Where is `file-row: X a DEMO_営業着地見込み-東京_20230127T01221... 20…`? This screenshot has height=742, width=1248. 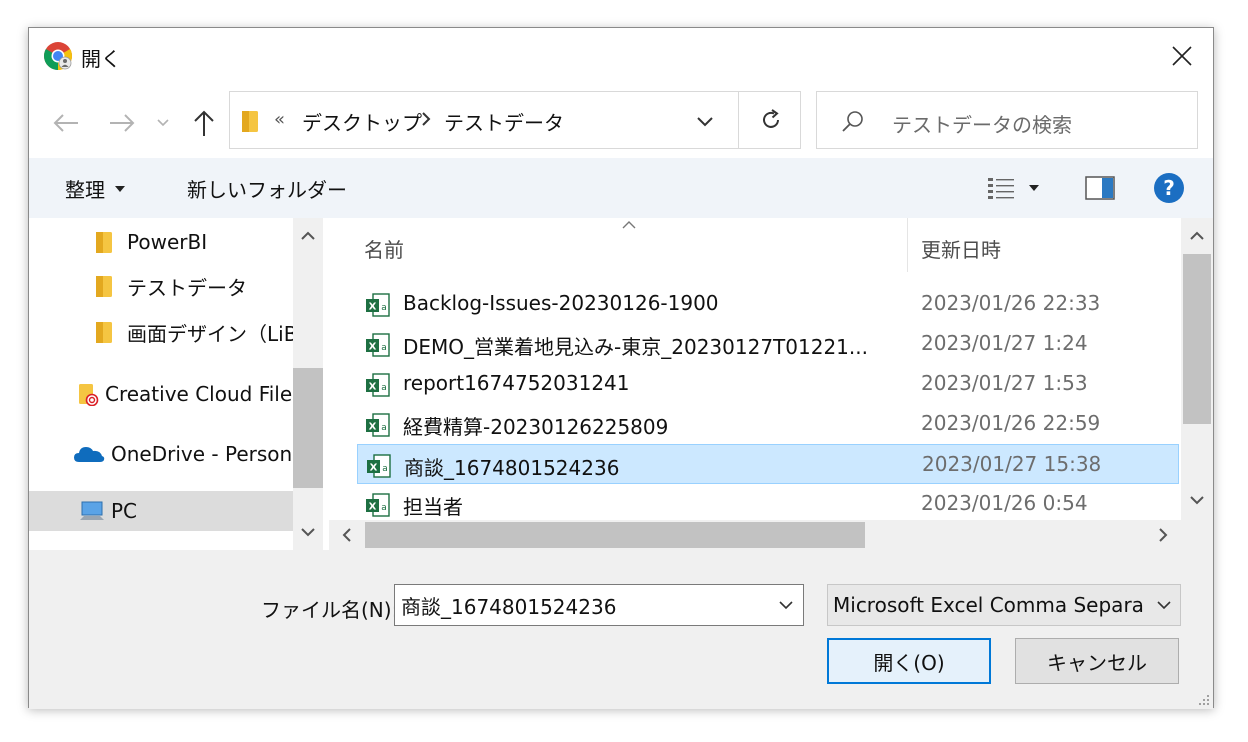 file-row: X a DEMO_営業着地見込み-東京_20230127T01221... 20… is located at coordinates (768, 344).